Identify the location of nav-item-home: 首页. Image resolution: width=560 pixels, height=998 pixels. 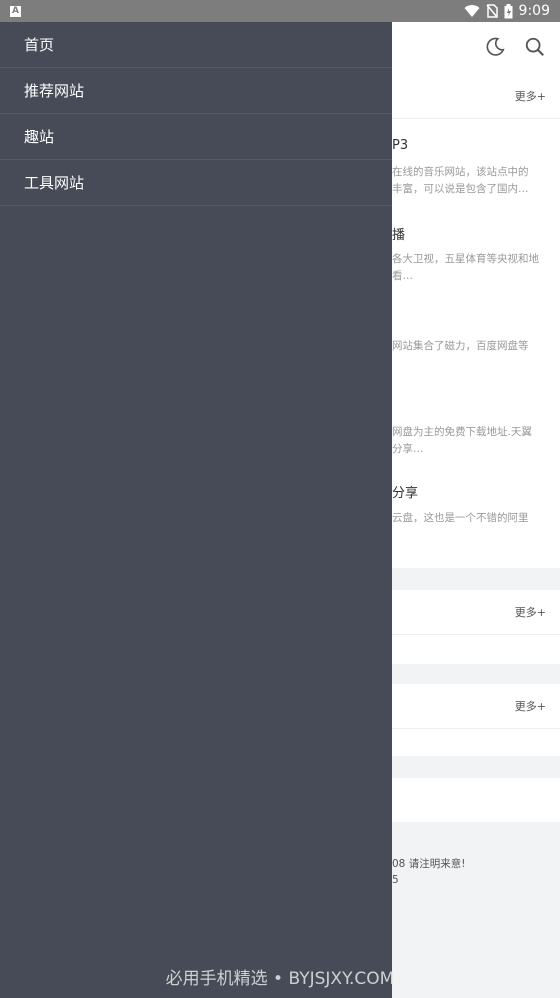
(196, 45).